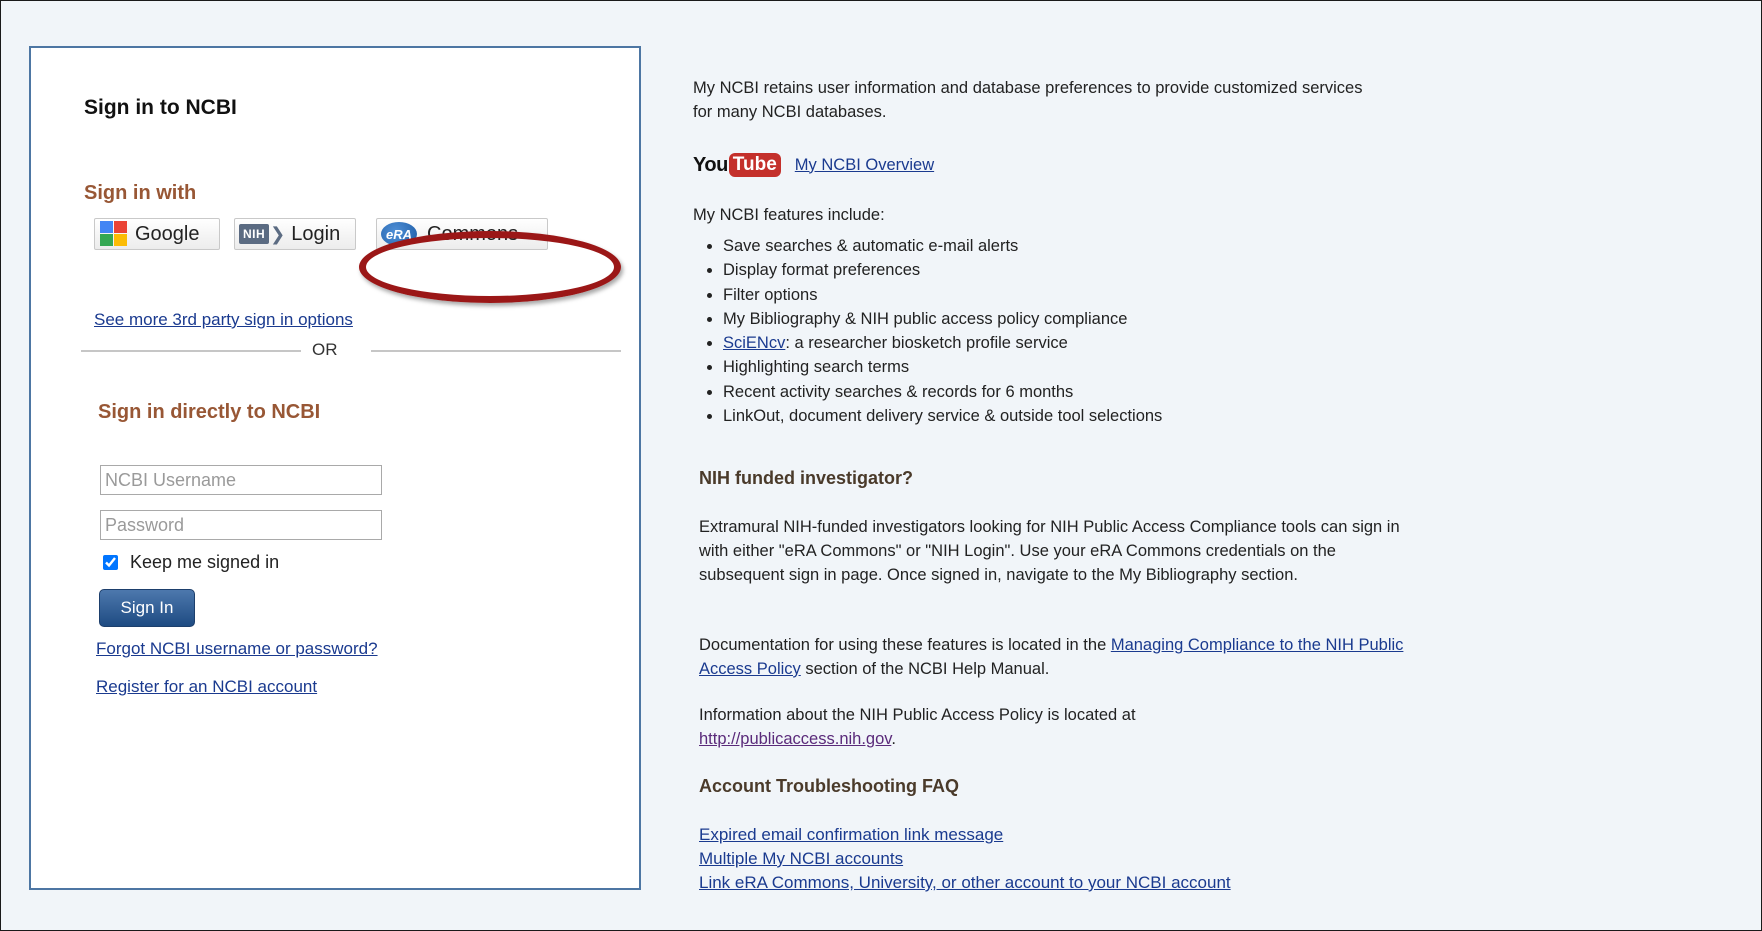 The image size is (1762, 931). Describe the element at coordinates (316, 233) in the screenshot. I see `nih-login-label: Login` at that location.